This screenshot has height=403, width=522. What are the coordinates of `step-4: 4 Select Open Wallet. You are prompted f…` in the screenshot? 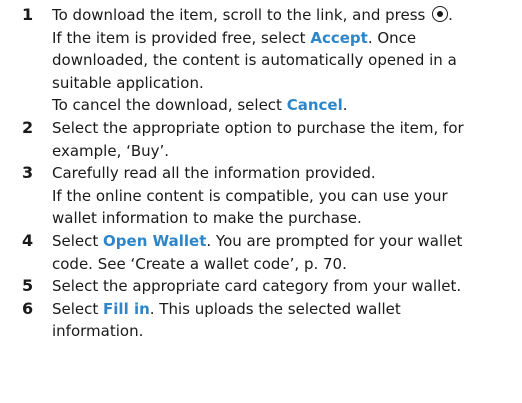 It's located at (261, 252).